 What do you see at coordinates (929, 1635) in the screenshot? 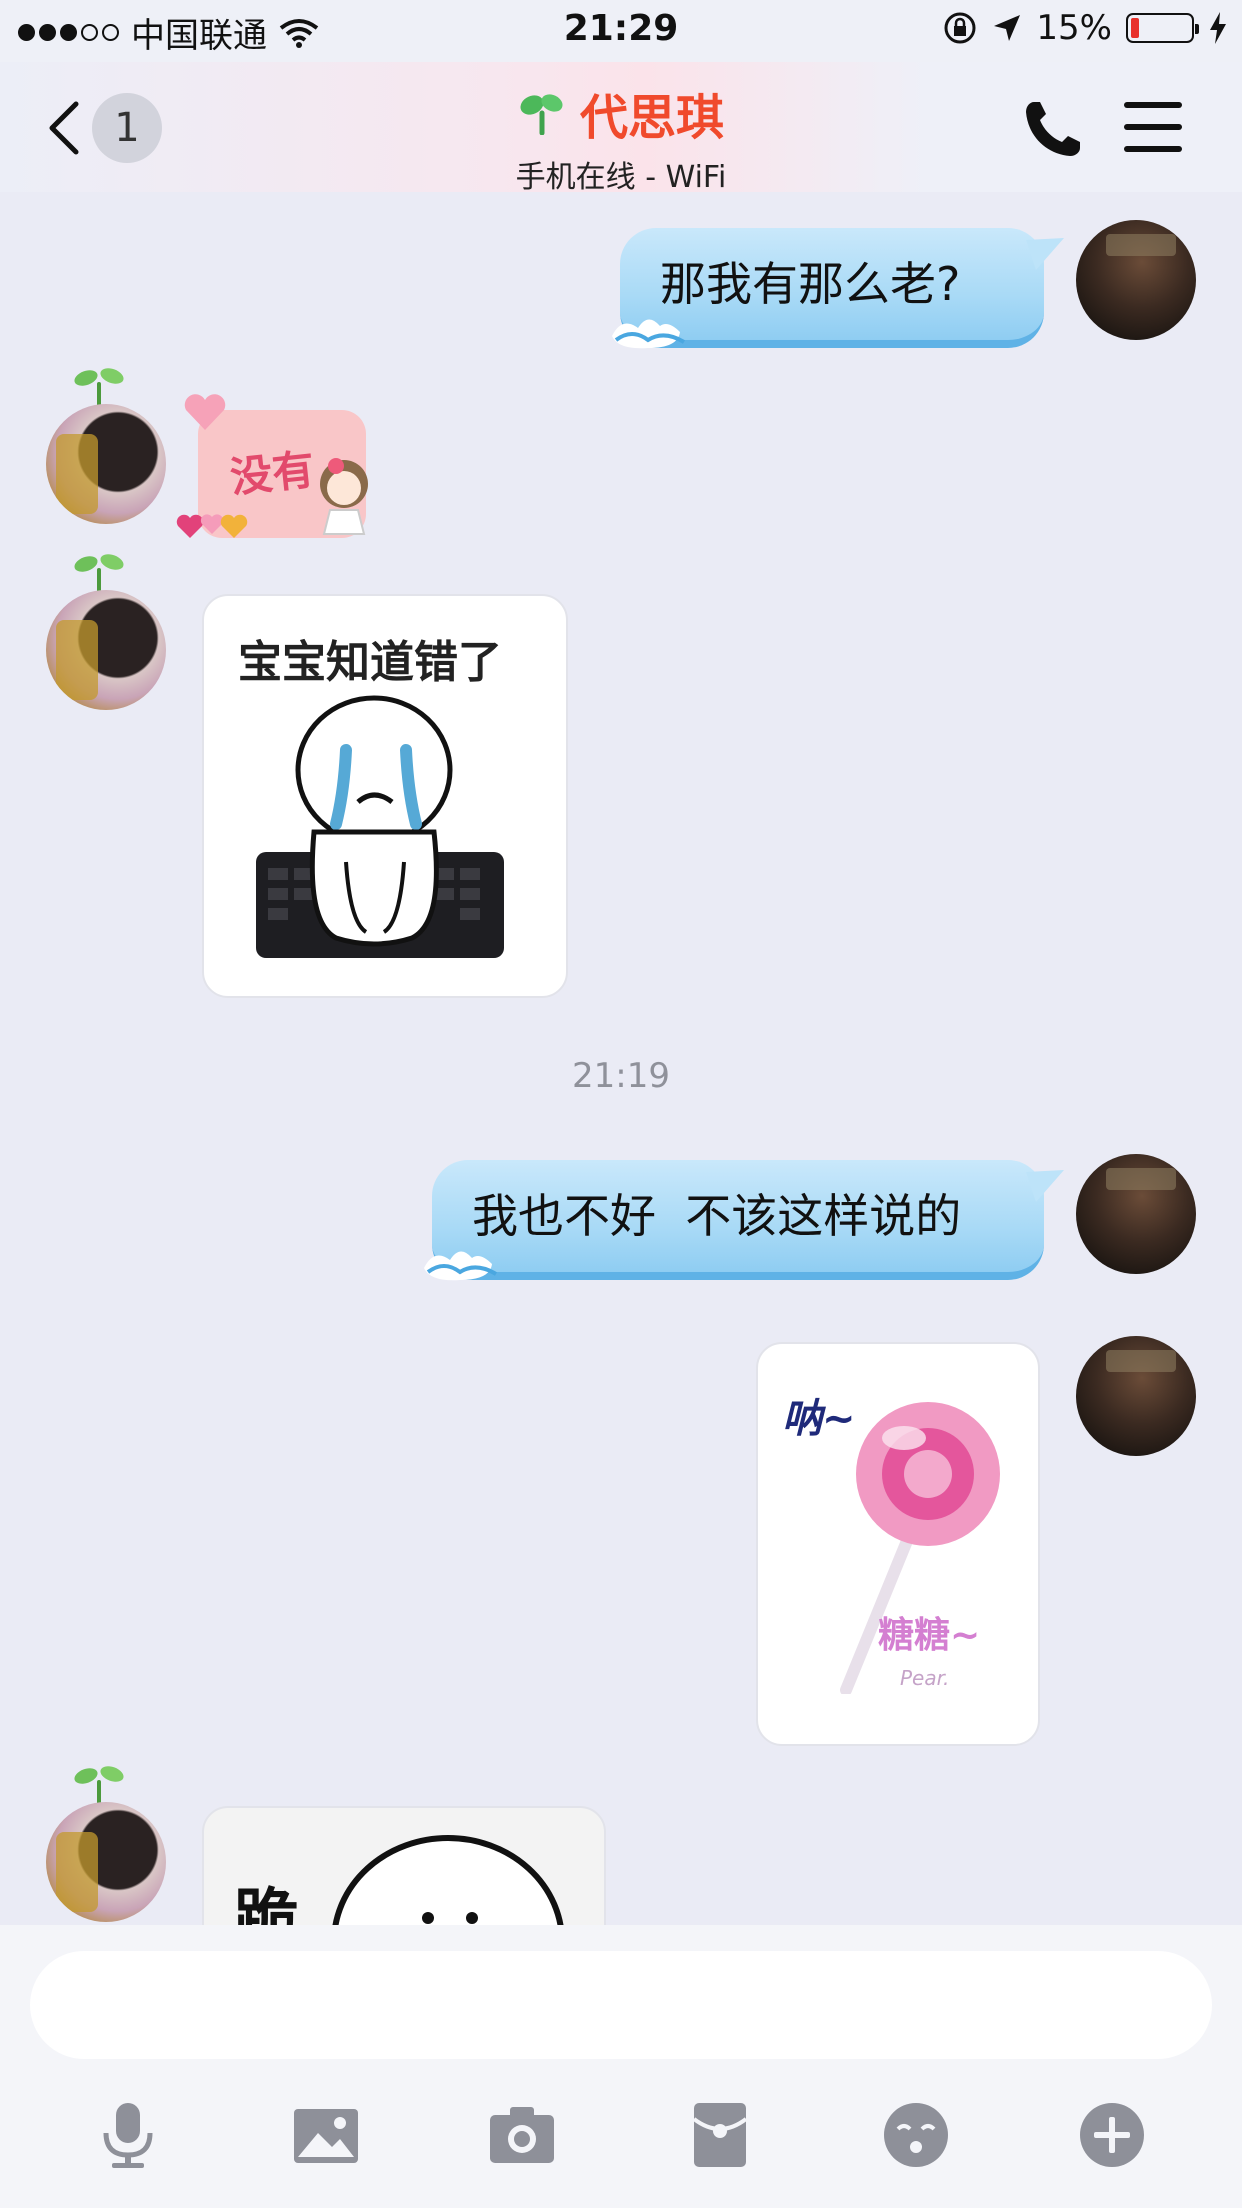
I see `sticker-caption-secondary: 糖糖~` at bounding box center [929, 1635].